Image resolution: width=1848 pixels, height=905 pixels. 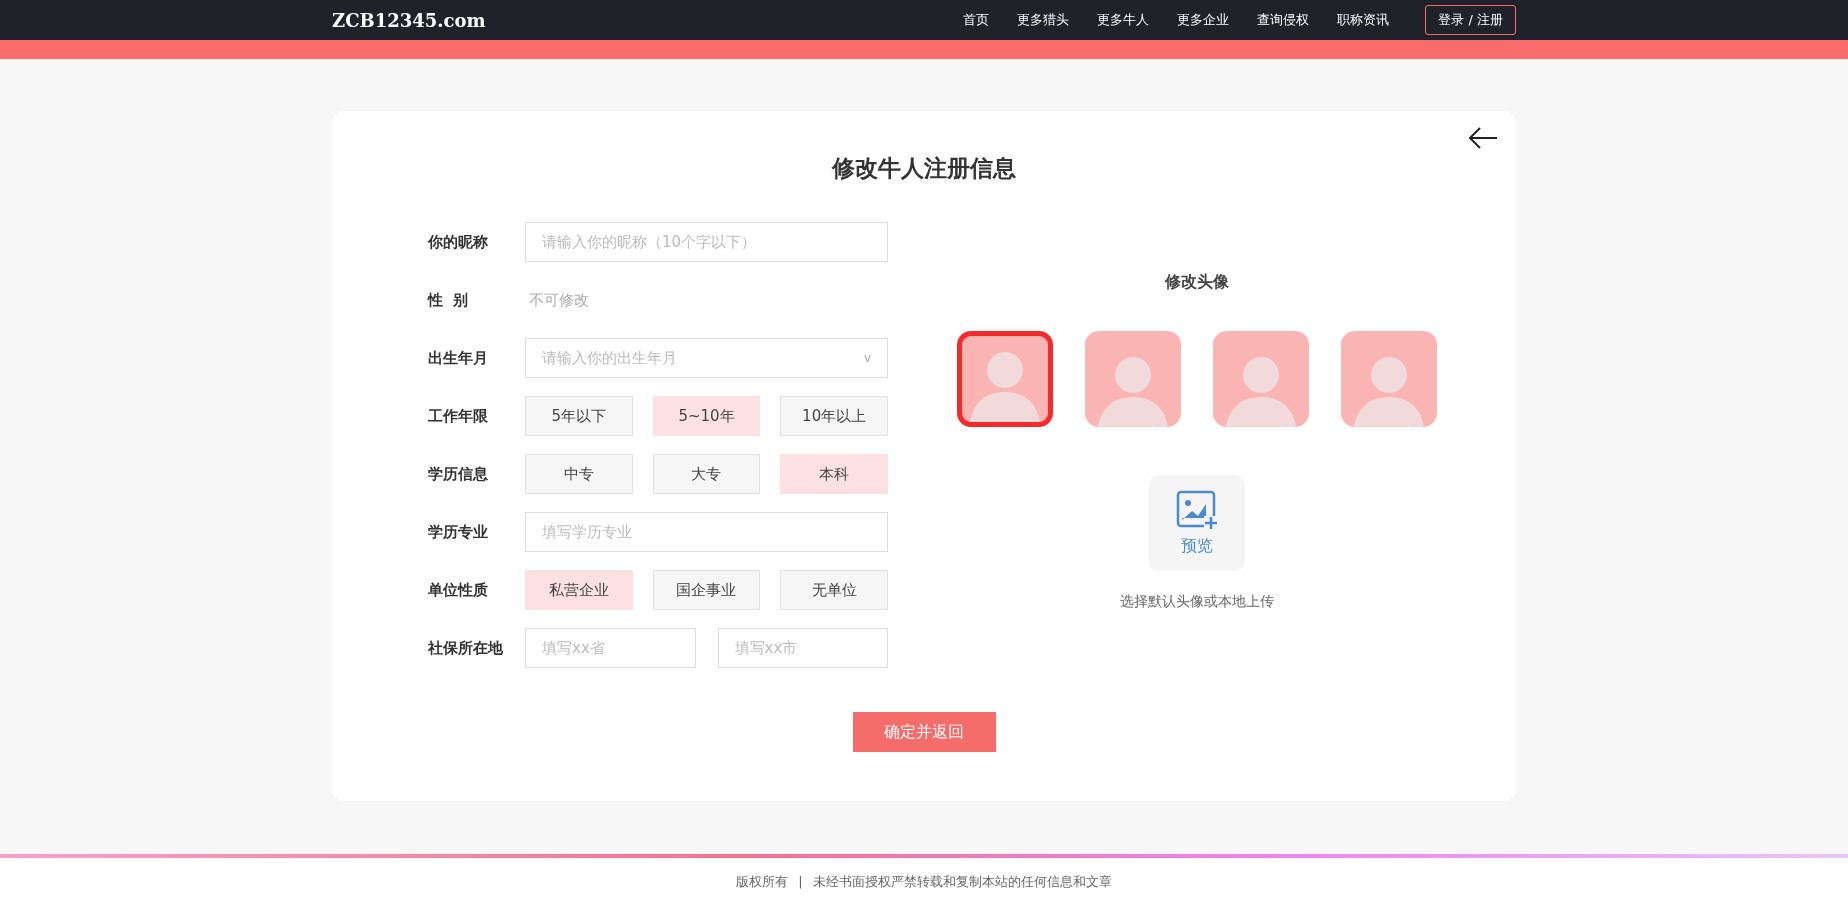 I want to click on nav-link: 职称资讯, so click(x=1363, y=20).